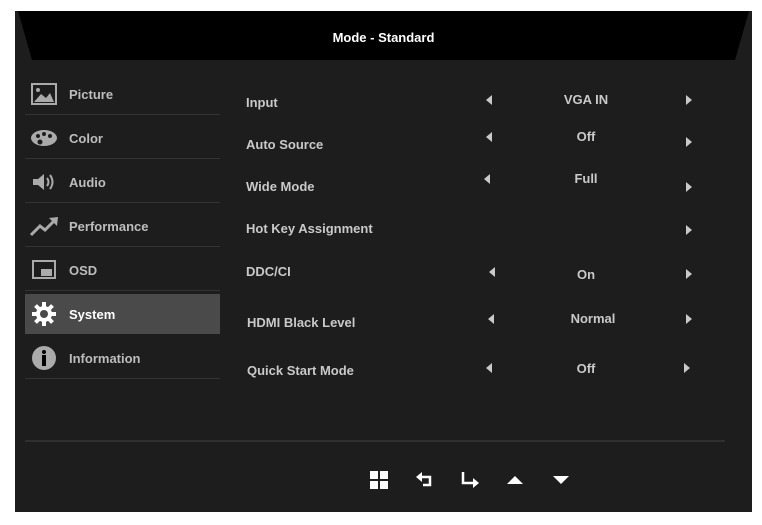 This screenshot has width=762, height=525. What do you see at coordinates (44, 314) in the screenshot?
I see `gear-icon` at bounding box center [44, 314].